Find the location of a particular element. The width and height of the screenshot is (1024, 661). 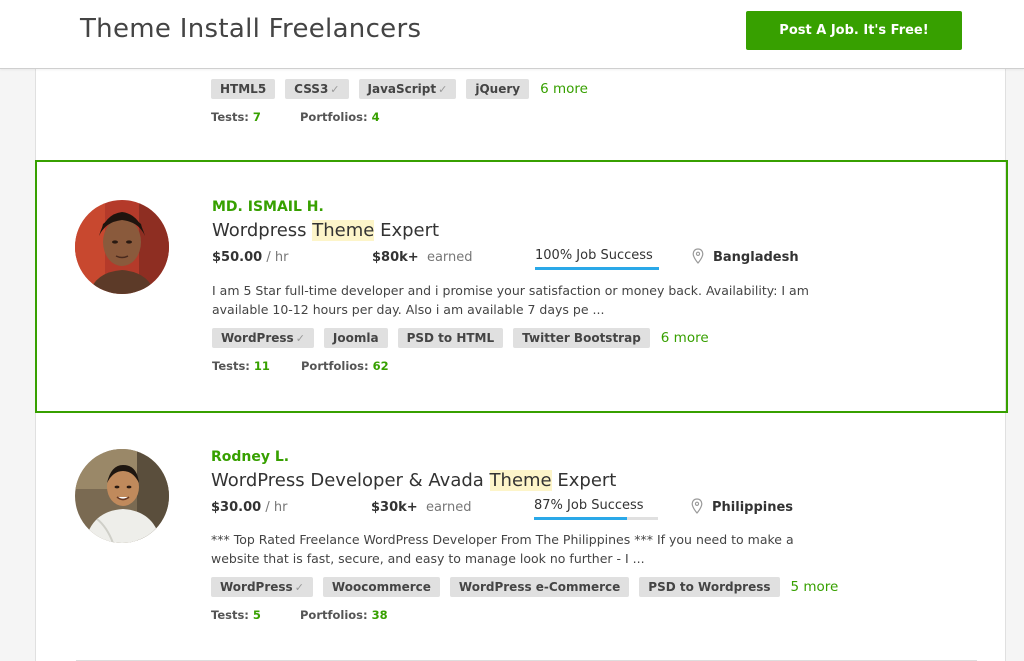

skill-tag: jQuery is located at coordinates (498, 89).